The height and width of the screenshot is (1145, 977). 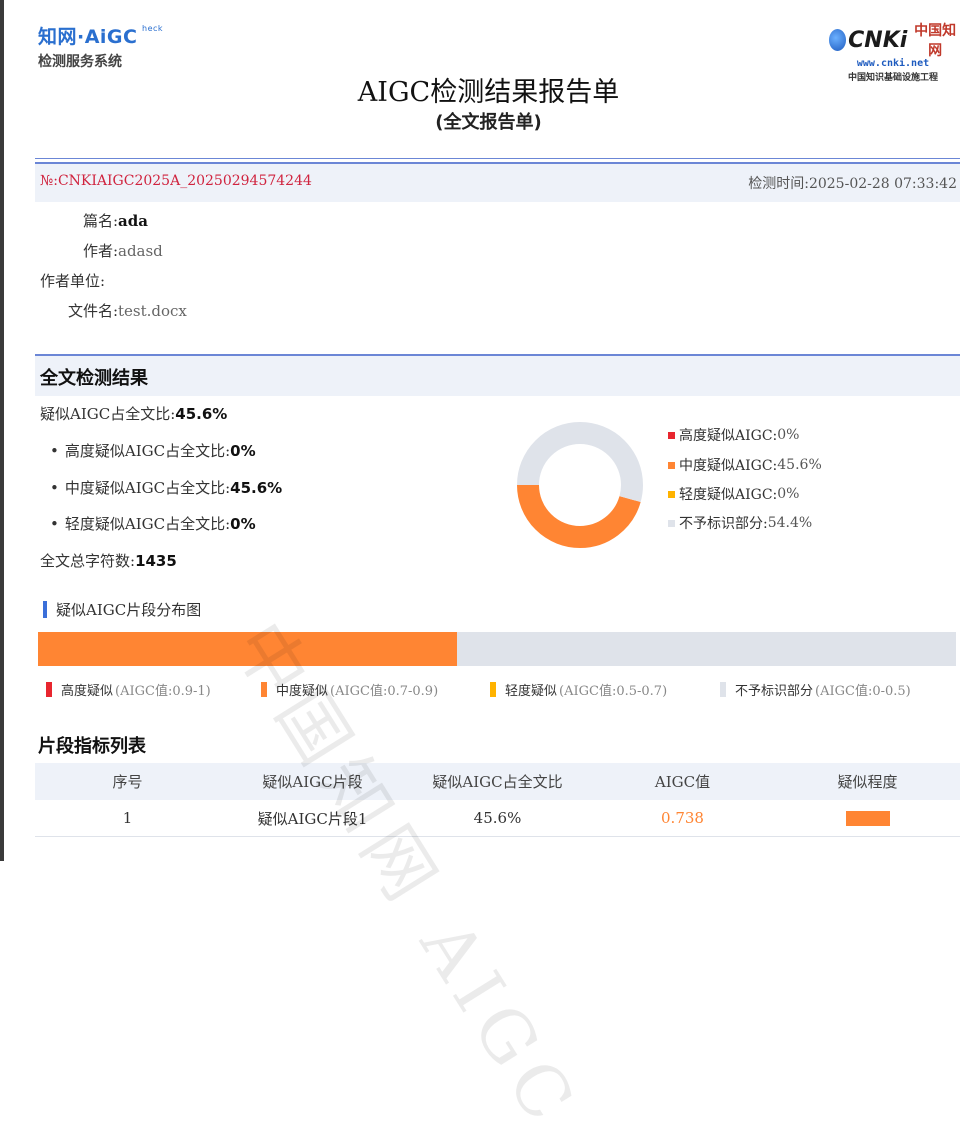 I want to click on light-ratio-label: 轻度疑似AIGC占全文比:, so click(x=147, y=524).